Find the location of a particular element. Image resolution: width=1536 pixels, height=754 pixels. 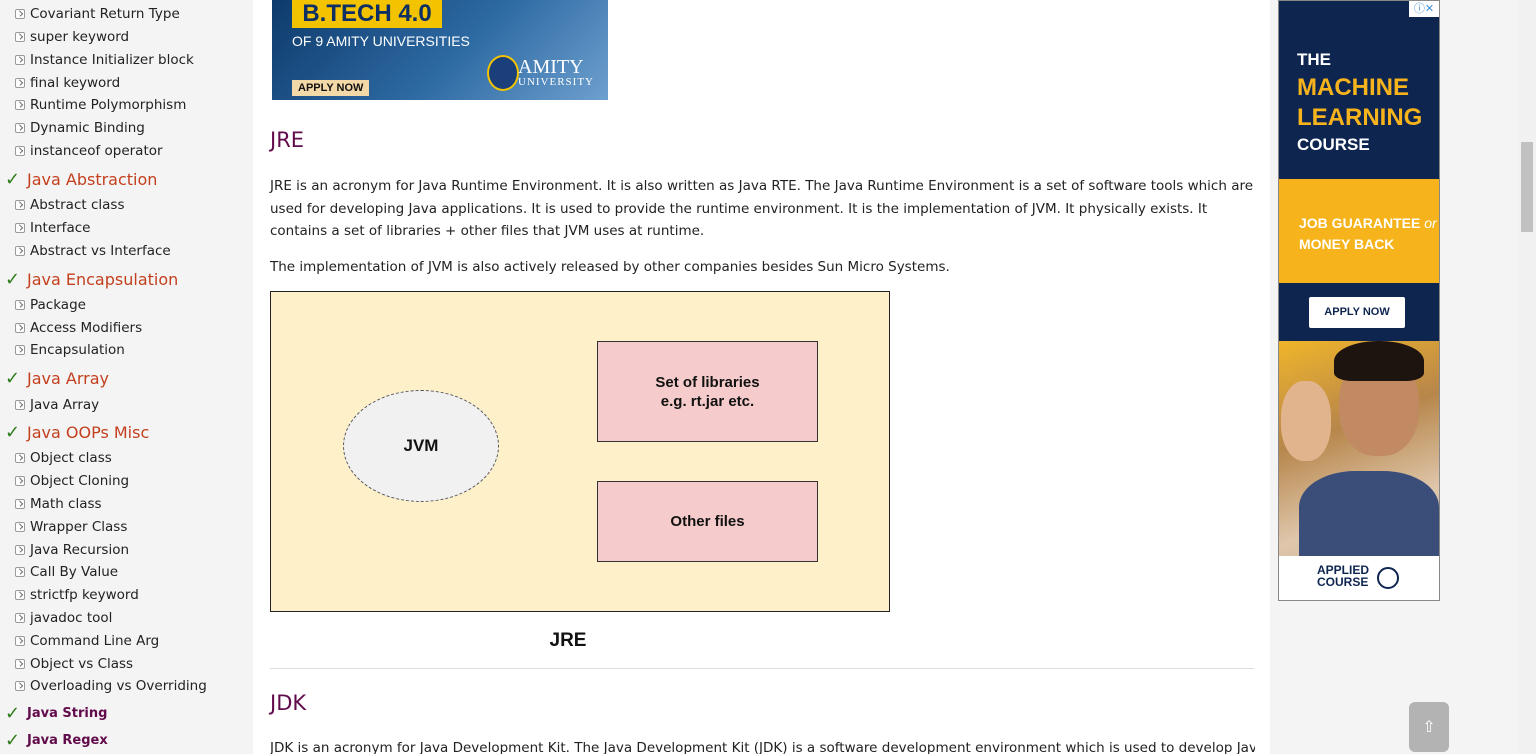

sidebar-item: Object Cloning is located at coordinates (72, 481).